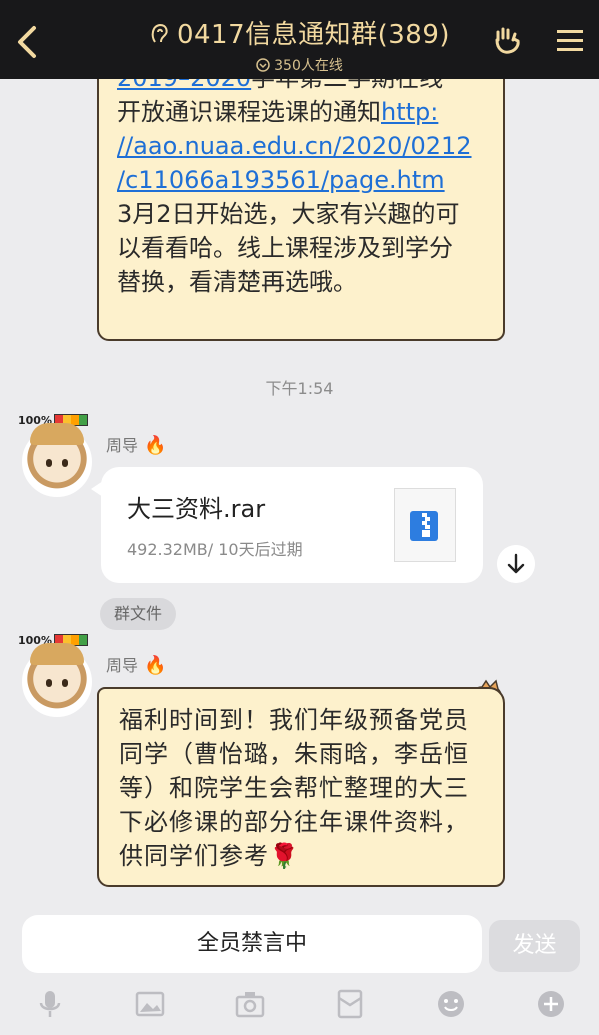 The height and width of the screenshot is (1035, 599). I want to click on input-toolbar, so click(299, 1005).